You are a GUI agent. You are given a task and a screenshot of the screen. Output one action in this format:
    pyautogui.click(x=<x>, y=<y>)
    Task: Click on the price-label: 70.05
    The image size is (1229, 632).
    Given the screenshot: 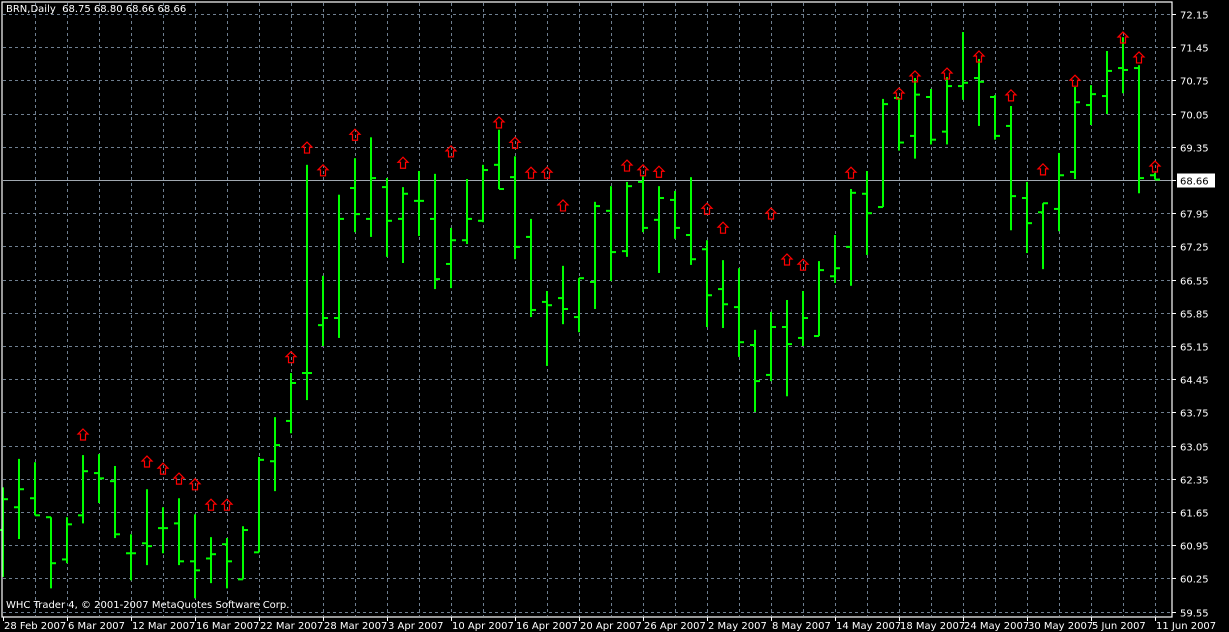 What is the action you would take?
    pyautogui.click(x=1194, y=116)
    